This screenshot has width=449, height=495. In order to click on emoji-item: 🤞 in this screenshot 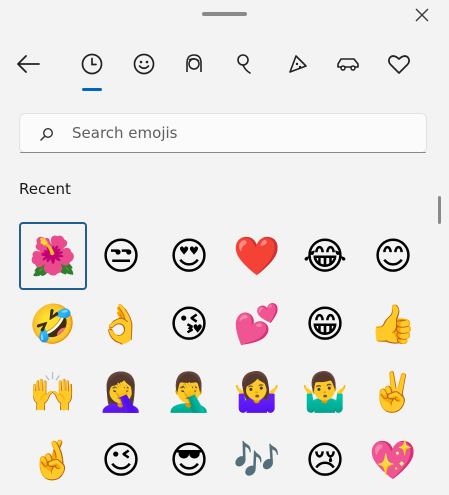, I will do `click(53, 460)`.